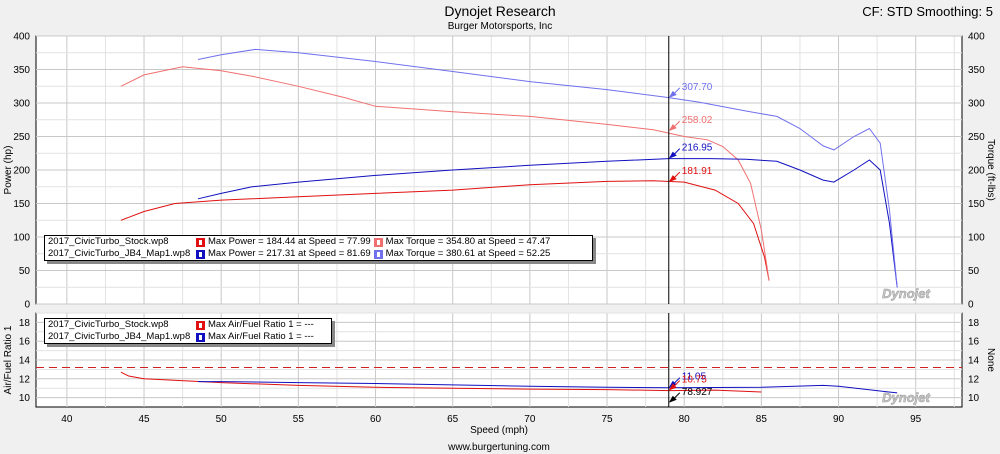 This screenshot has height=454, width=1000. I want to click on legend-swatch-jb4-power, so click(200, 254).